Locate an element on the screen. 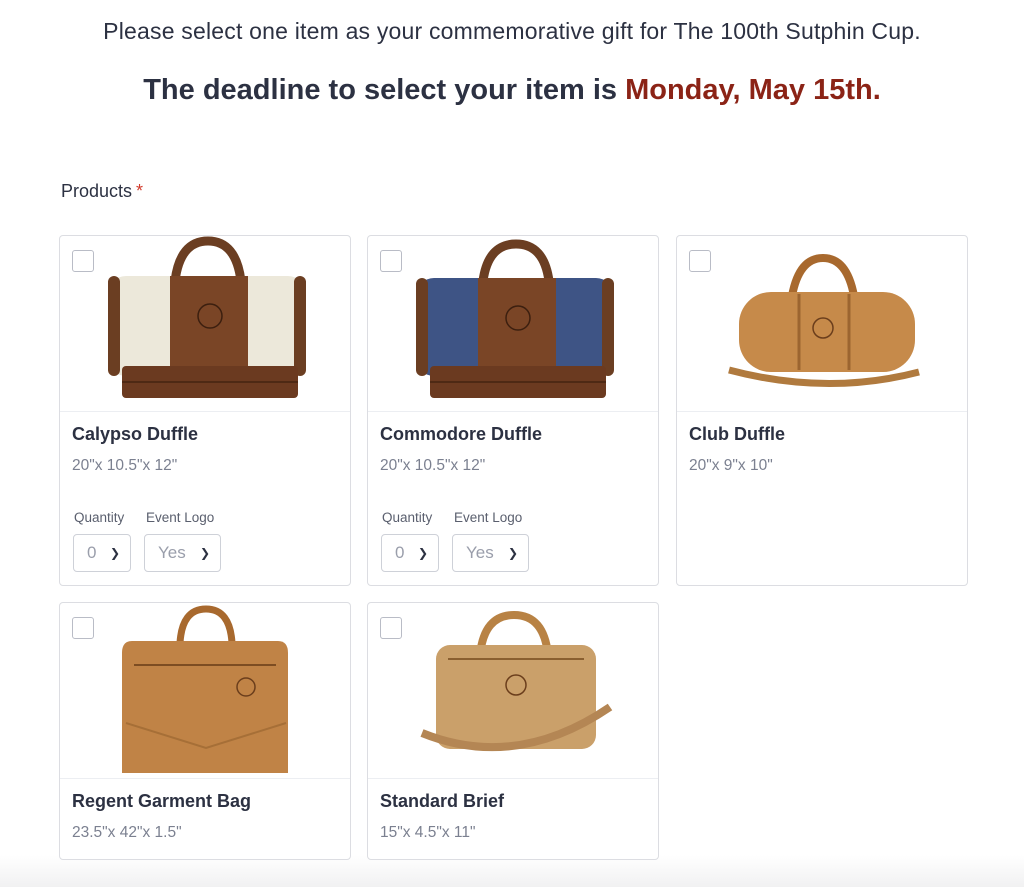 Image resolution: width=1024 pixels, height=887 pixels. standard-brief-image is located at coordinates (516, 681).